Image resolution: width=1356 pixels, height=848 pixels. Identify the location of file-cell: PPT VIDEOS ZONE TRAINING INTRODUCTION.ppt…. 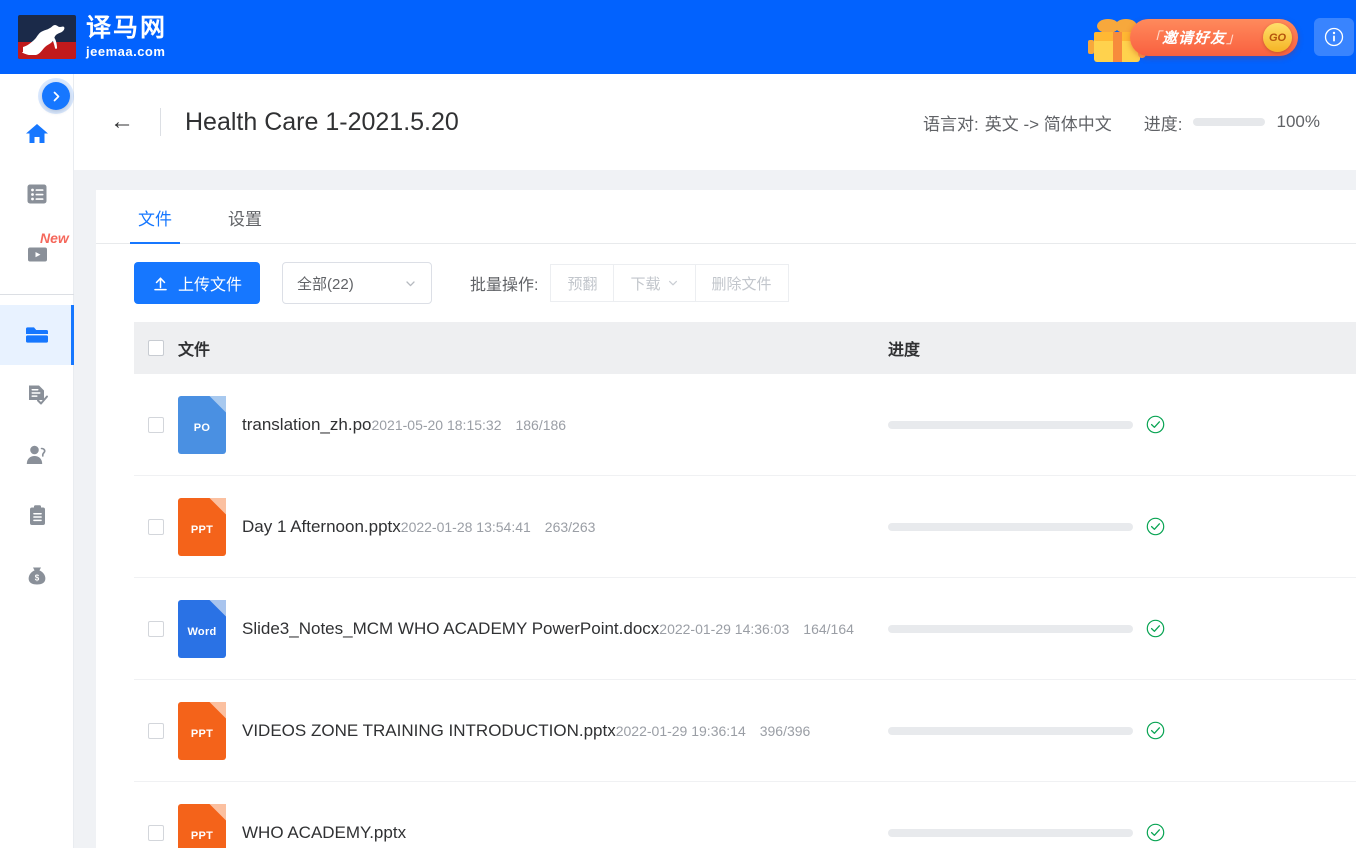
(533, 730).